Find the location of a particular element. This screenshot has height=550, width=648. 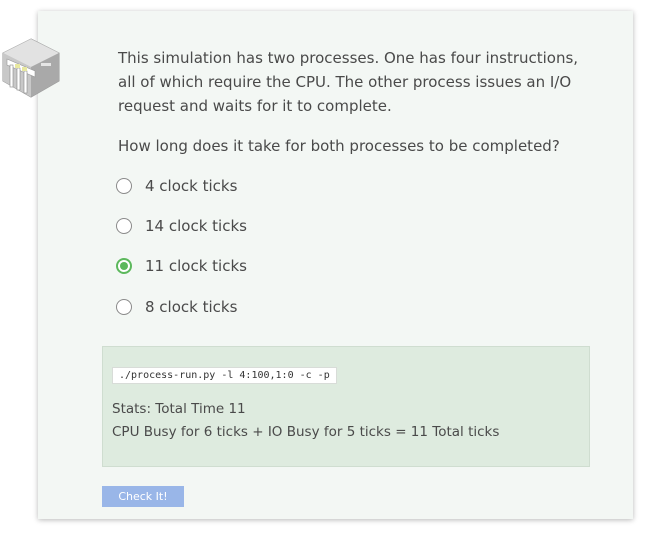

option-4-clock-ticks: 4 clock ticks is located at coordinates (176, 186).